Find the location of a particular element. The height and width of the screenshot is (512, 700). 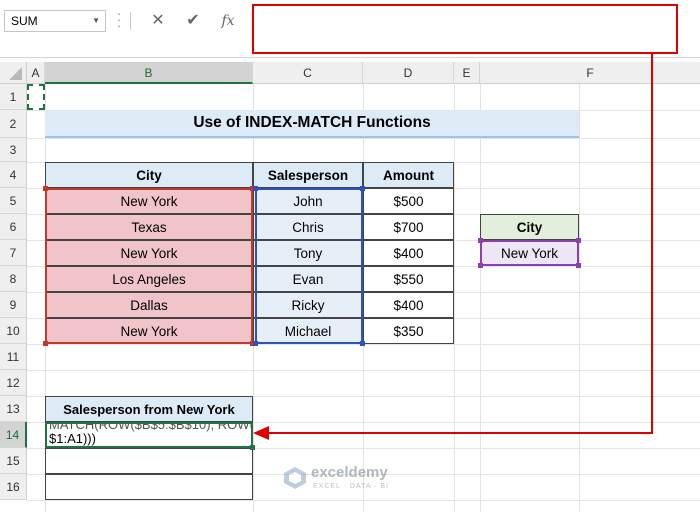

row-header-14: 14 is located at coordinates (13, 435).